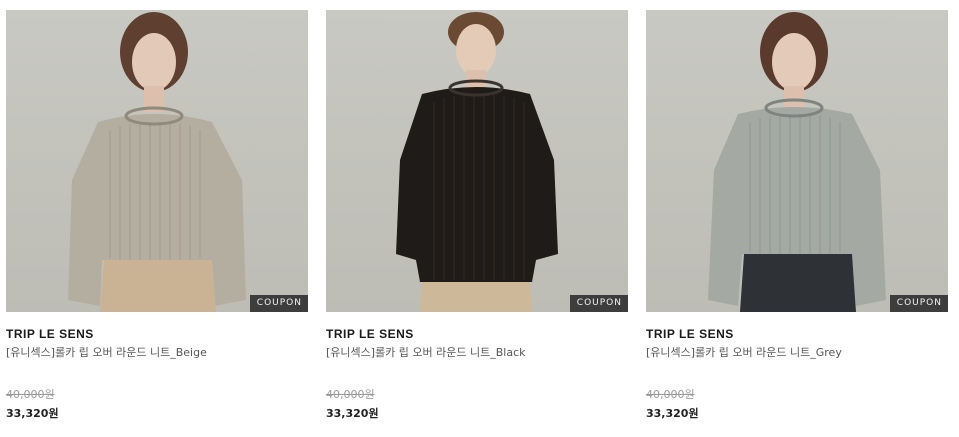 The image size is (959, 437). I want to click on product-name: [유니섹스]롤카 립 오버 라운드 니트_Black, so click(477, 353).